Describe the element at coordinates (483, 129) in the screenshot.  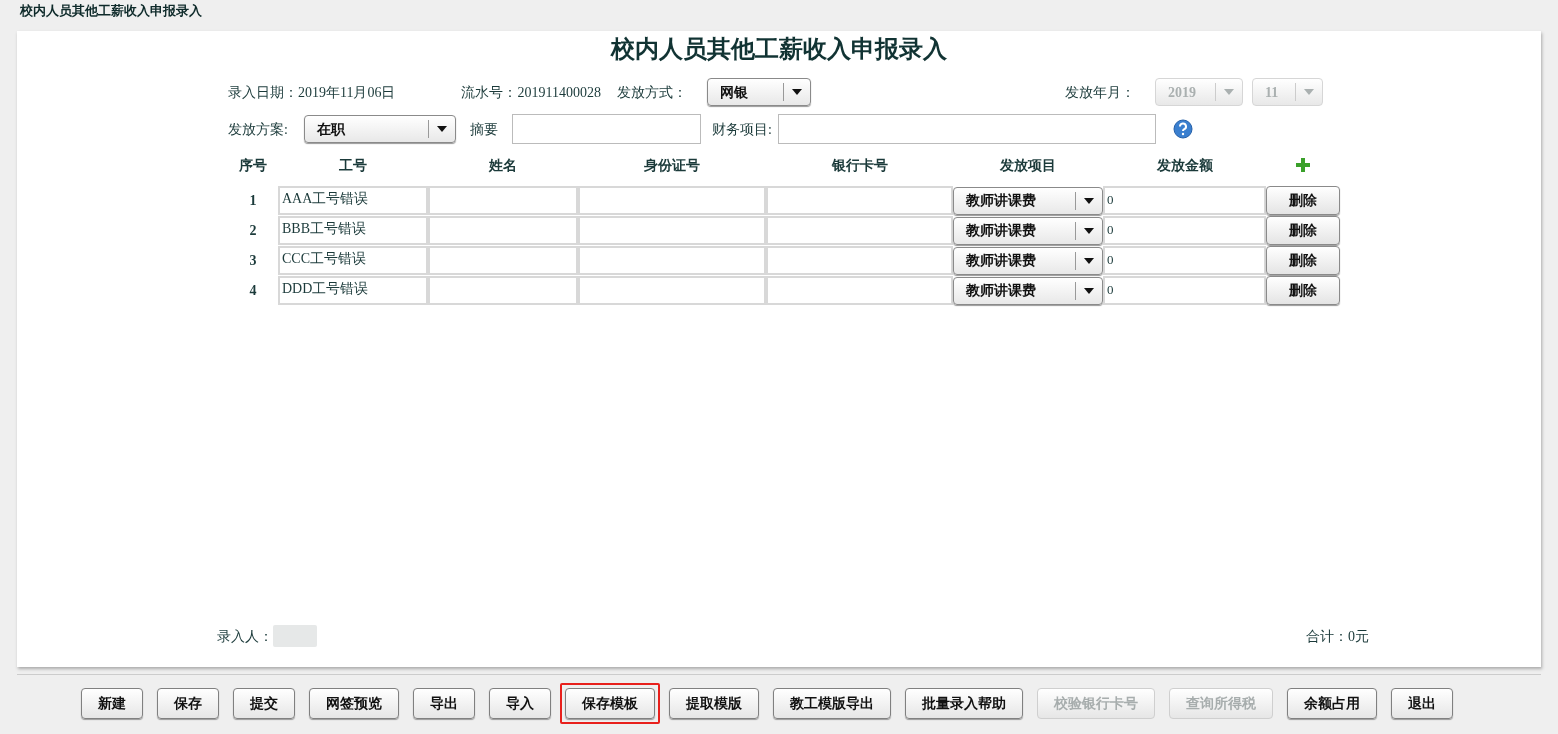
I see `summary-label: 摘要` at that location.